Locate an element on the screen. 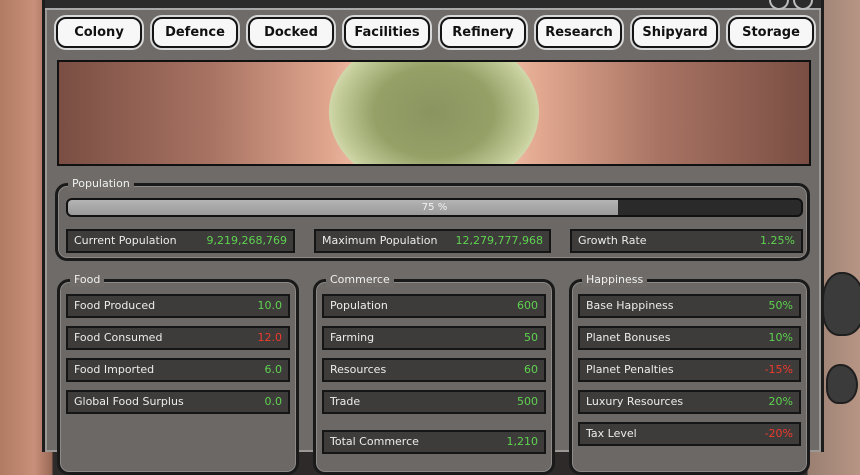 Image resolution: width=860 pixels, height=475 pixels. planet-image is located at coordinates (434, 113).